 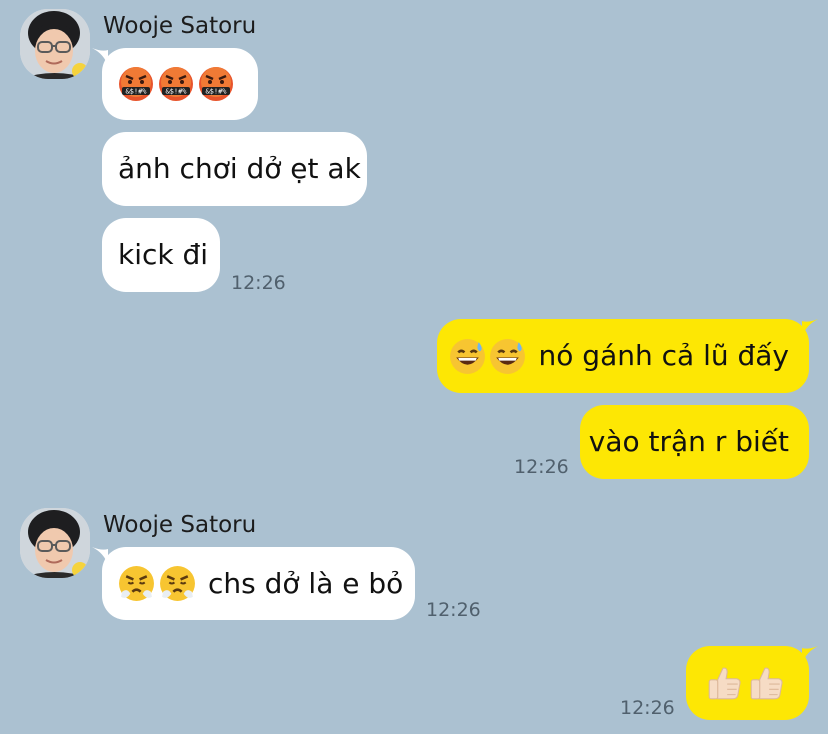 I want to click on message-bubble: &$!#% &$!#% &$!#%, so click(x=180, y=84).